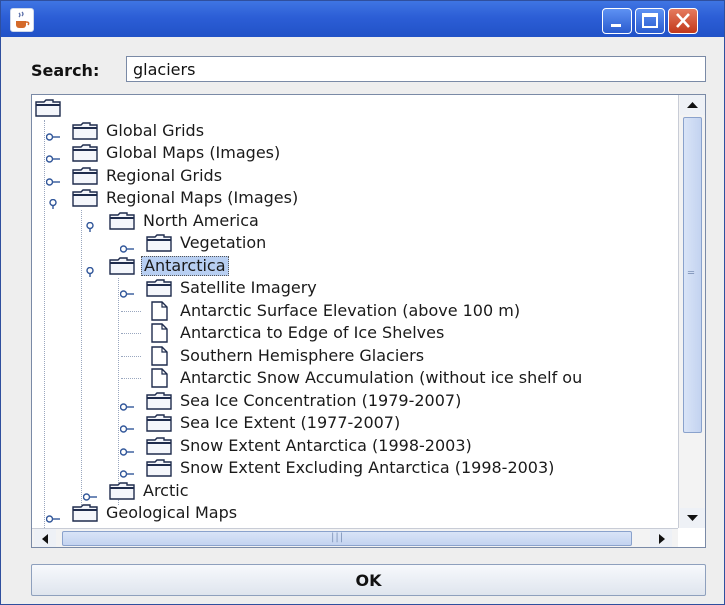  What do you see at coordinates (616, 25) in the screenshot?
I see `minimize-icon` at bounding box center [616, 25].